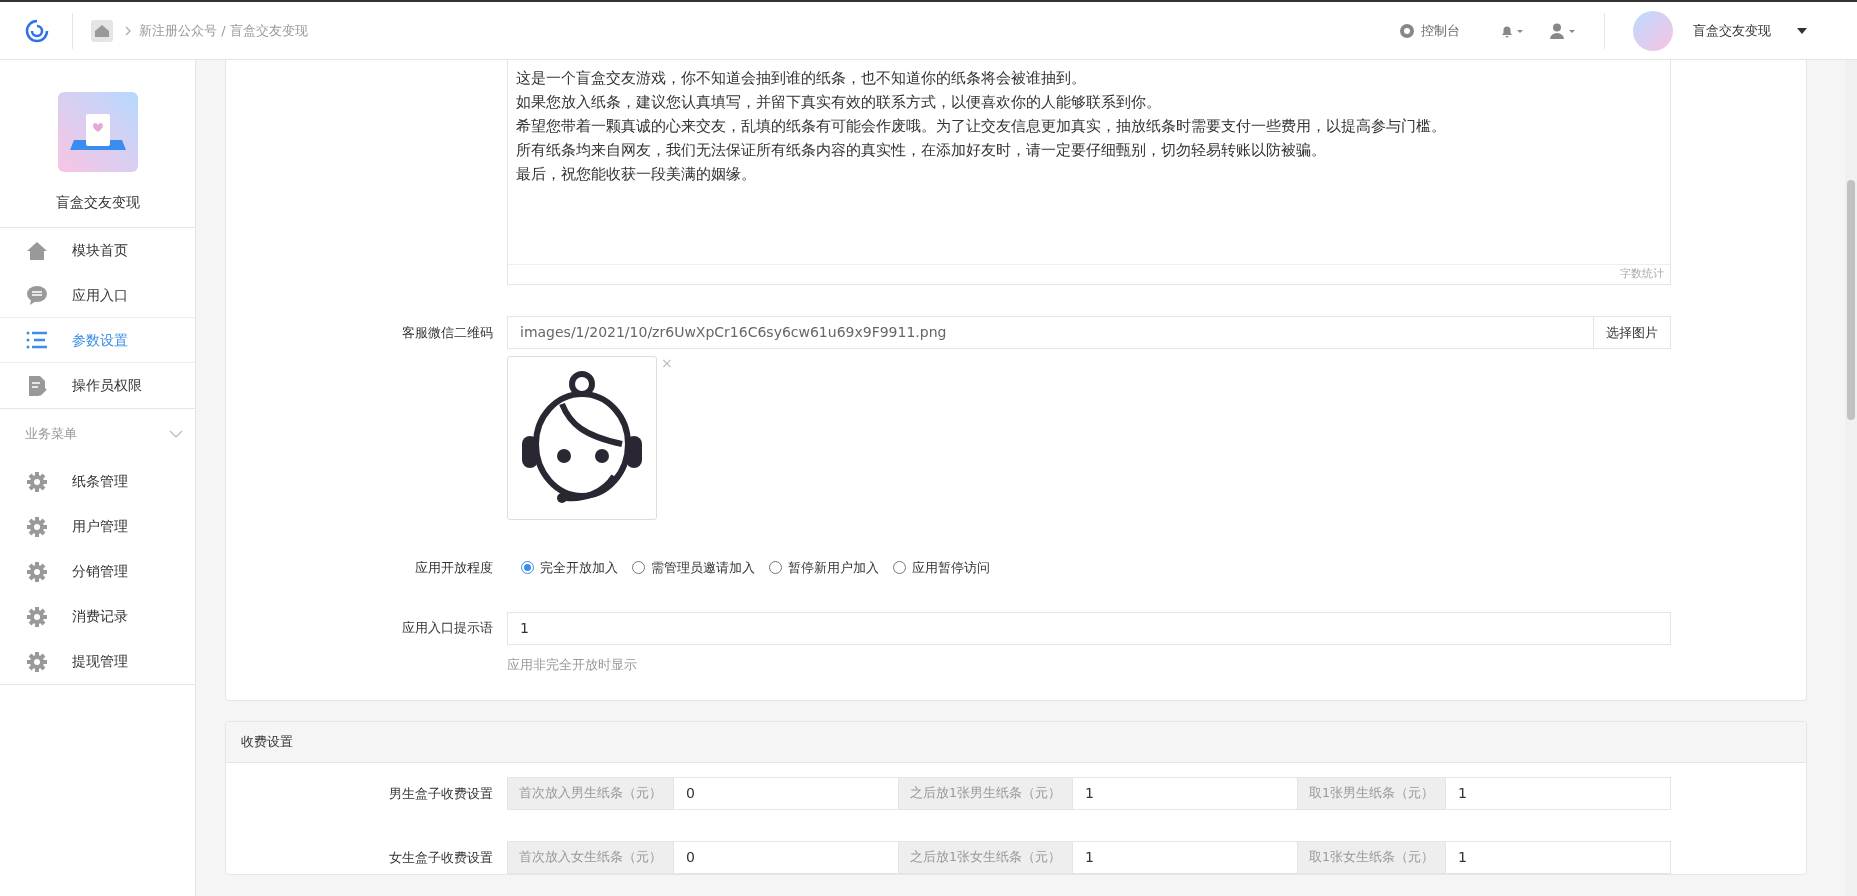 This screenshot has height=896, width=1857. Describe the element at coordinates (454, 568) in the screenshot. I see `field-label: 应用开放程度` at that location.